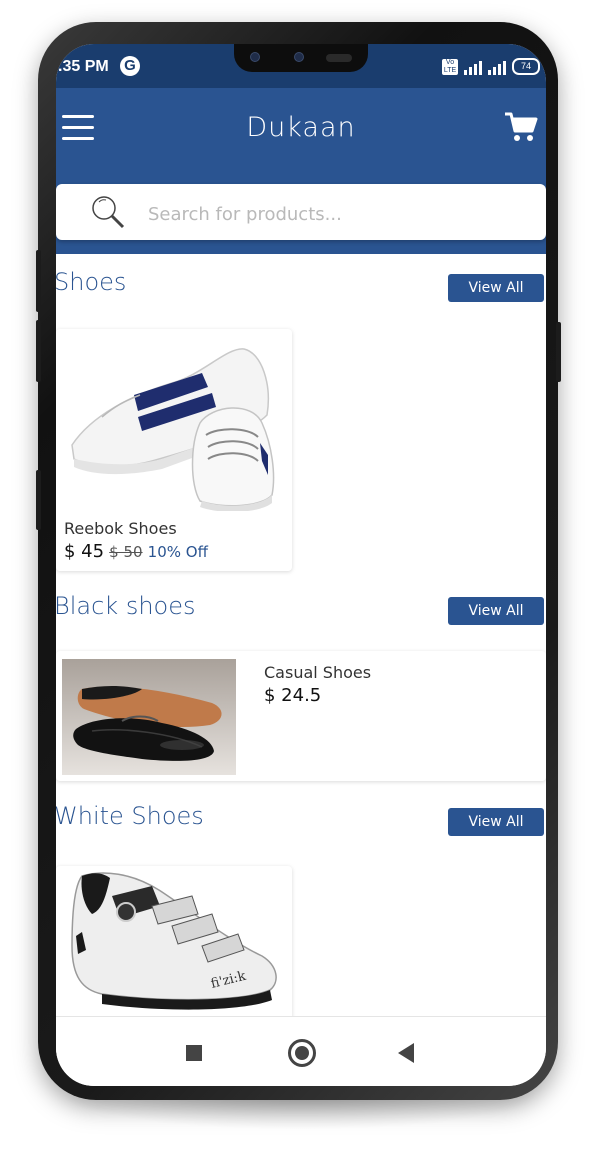 Image resolution: width=600 pixels, height=1162 pixels. What do you see at coordinates (558, 352) in the screenshot?
I see `phone-power-button` at bounding box center [558, 352].